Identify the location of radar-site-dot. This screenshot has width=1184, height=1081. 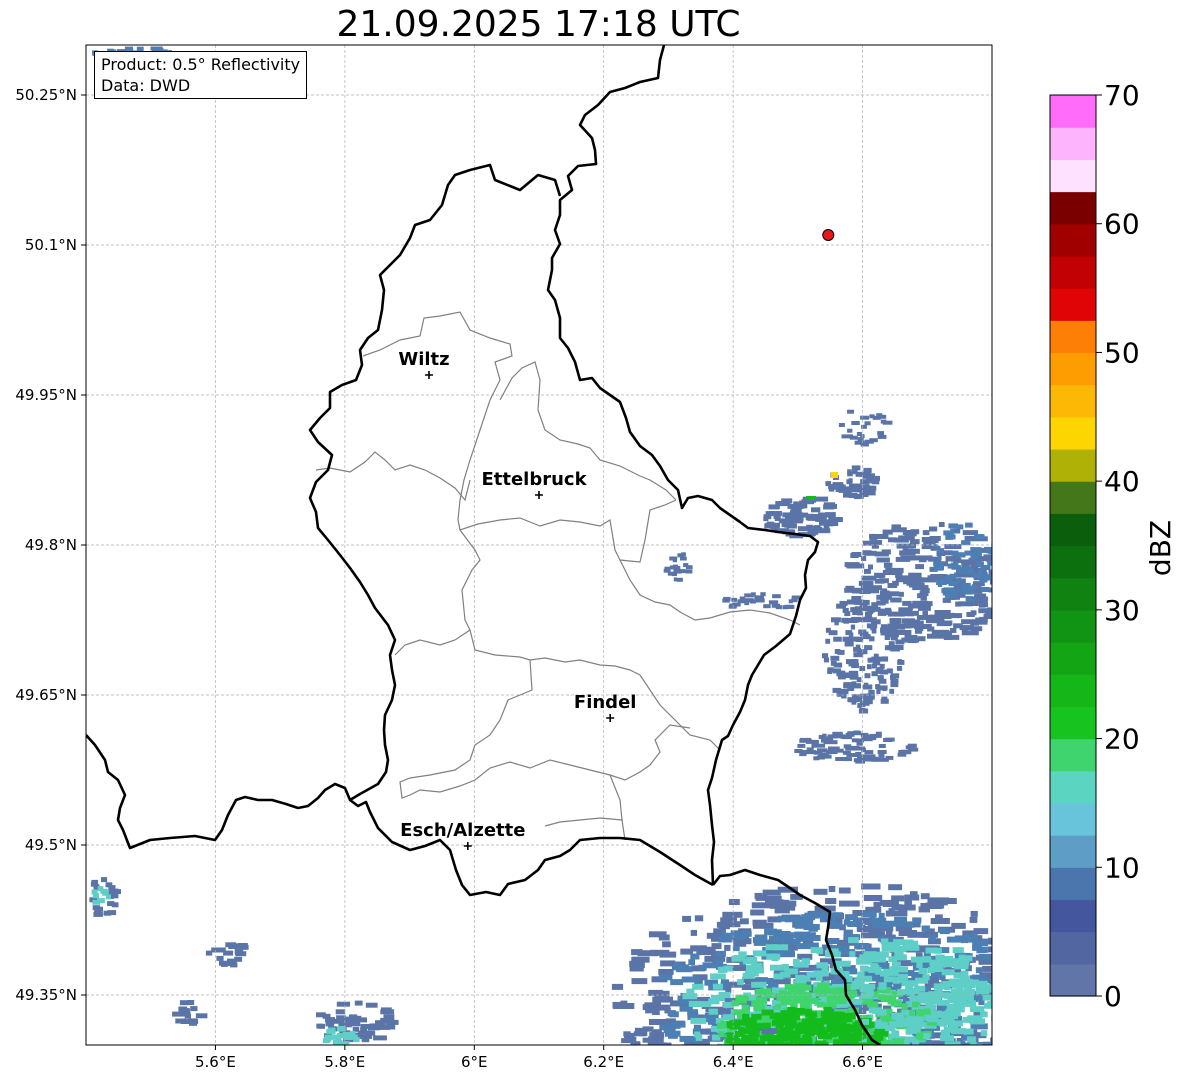
(828, 235).